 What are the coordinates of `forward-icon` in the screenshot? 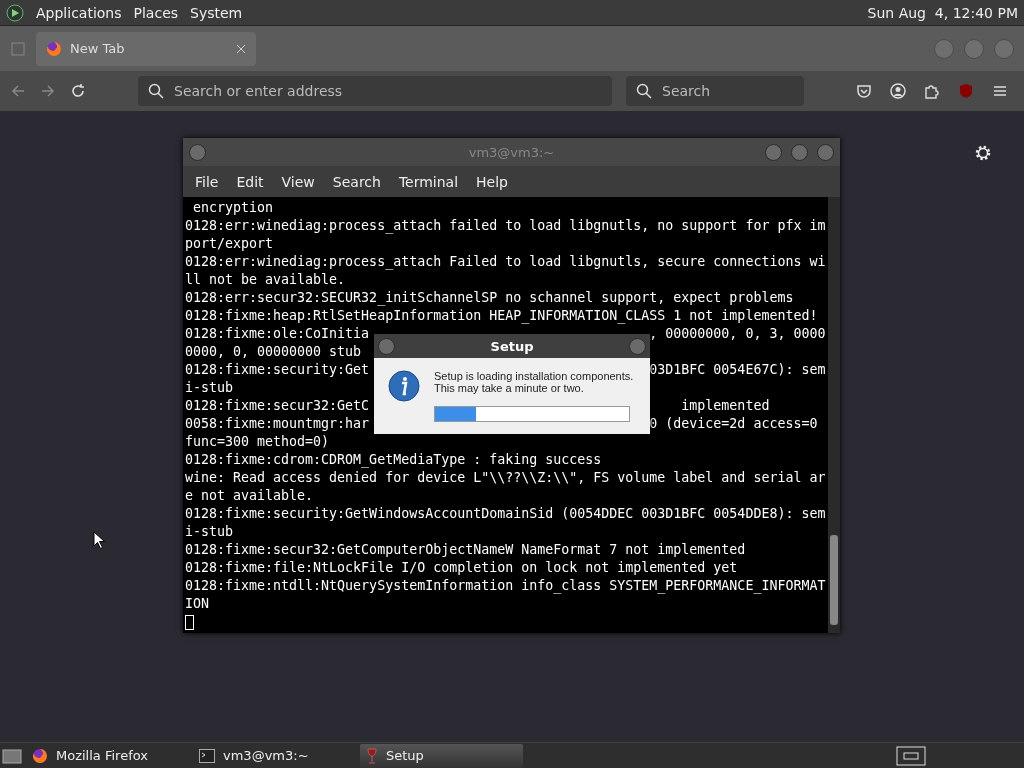 It's located at (48, 91).